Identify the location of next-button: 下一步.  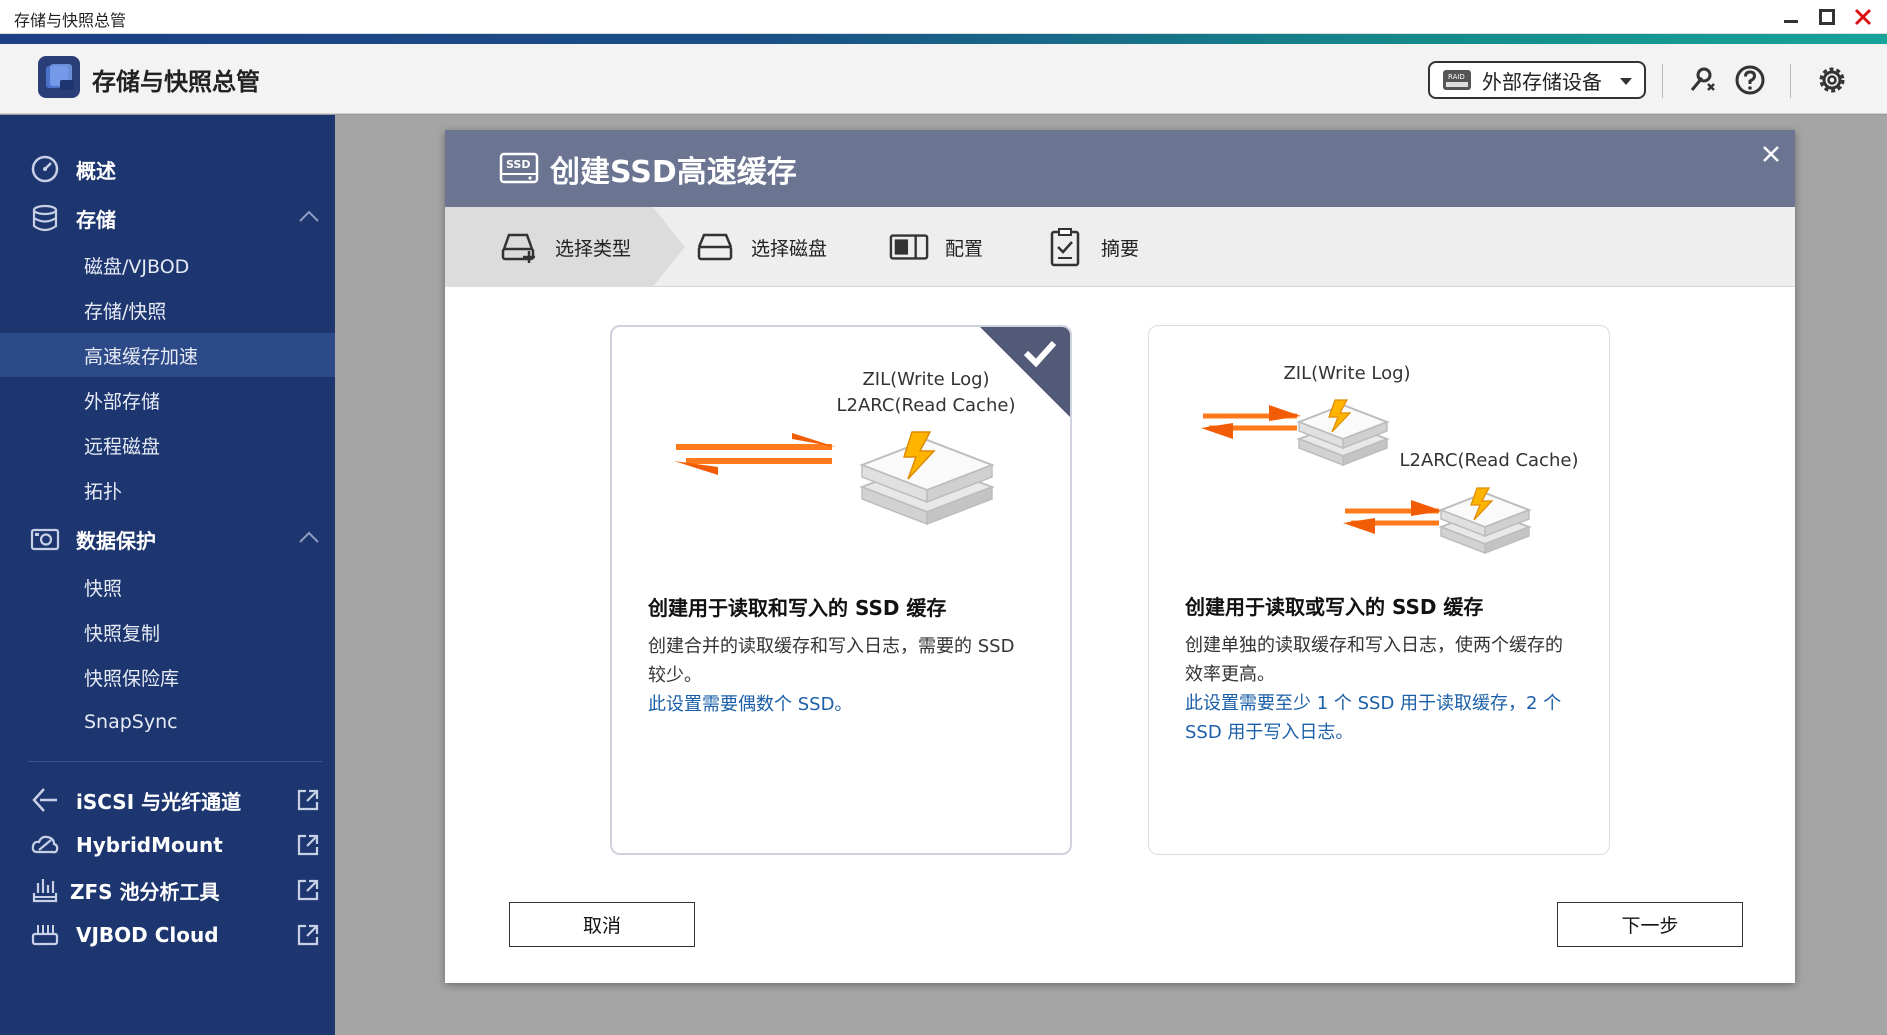
(1650, 924).